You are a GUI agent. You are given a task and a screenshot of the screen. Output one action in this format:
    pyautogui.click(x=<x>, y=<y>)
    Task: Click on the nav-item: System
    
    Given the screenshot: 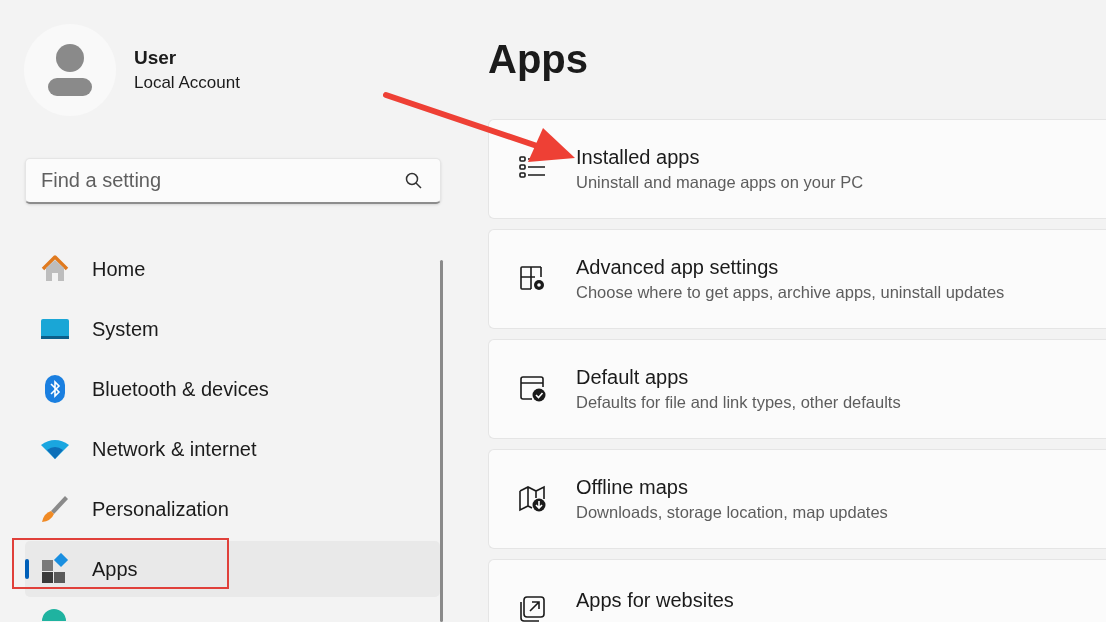 What is the action you would take?
    pyautogui.click(x=232, y=329)
    